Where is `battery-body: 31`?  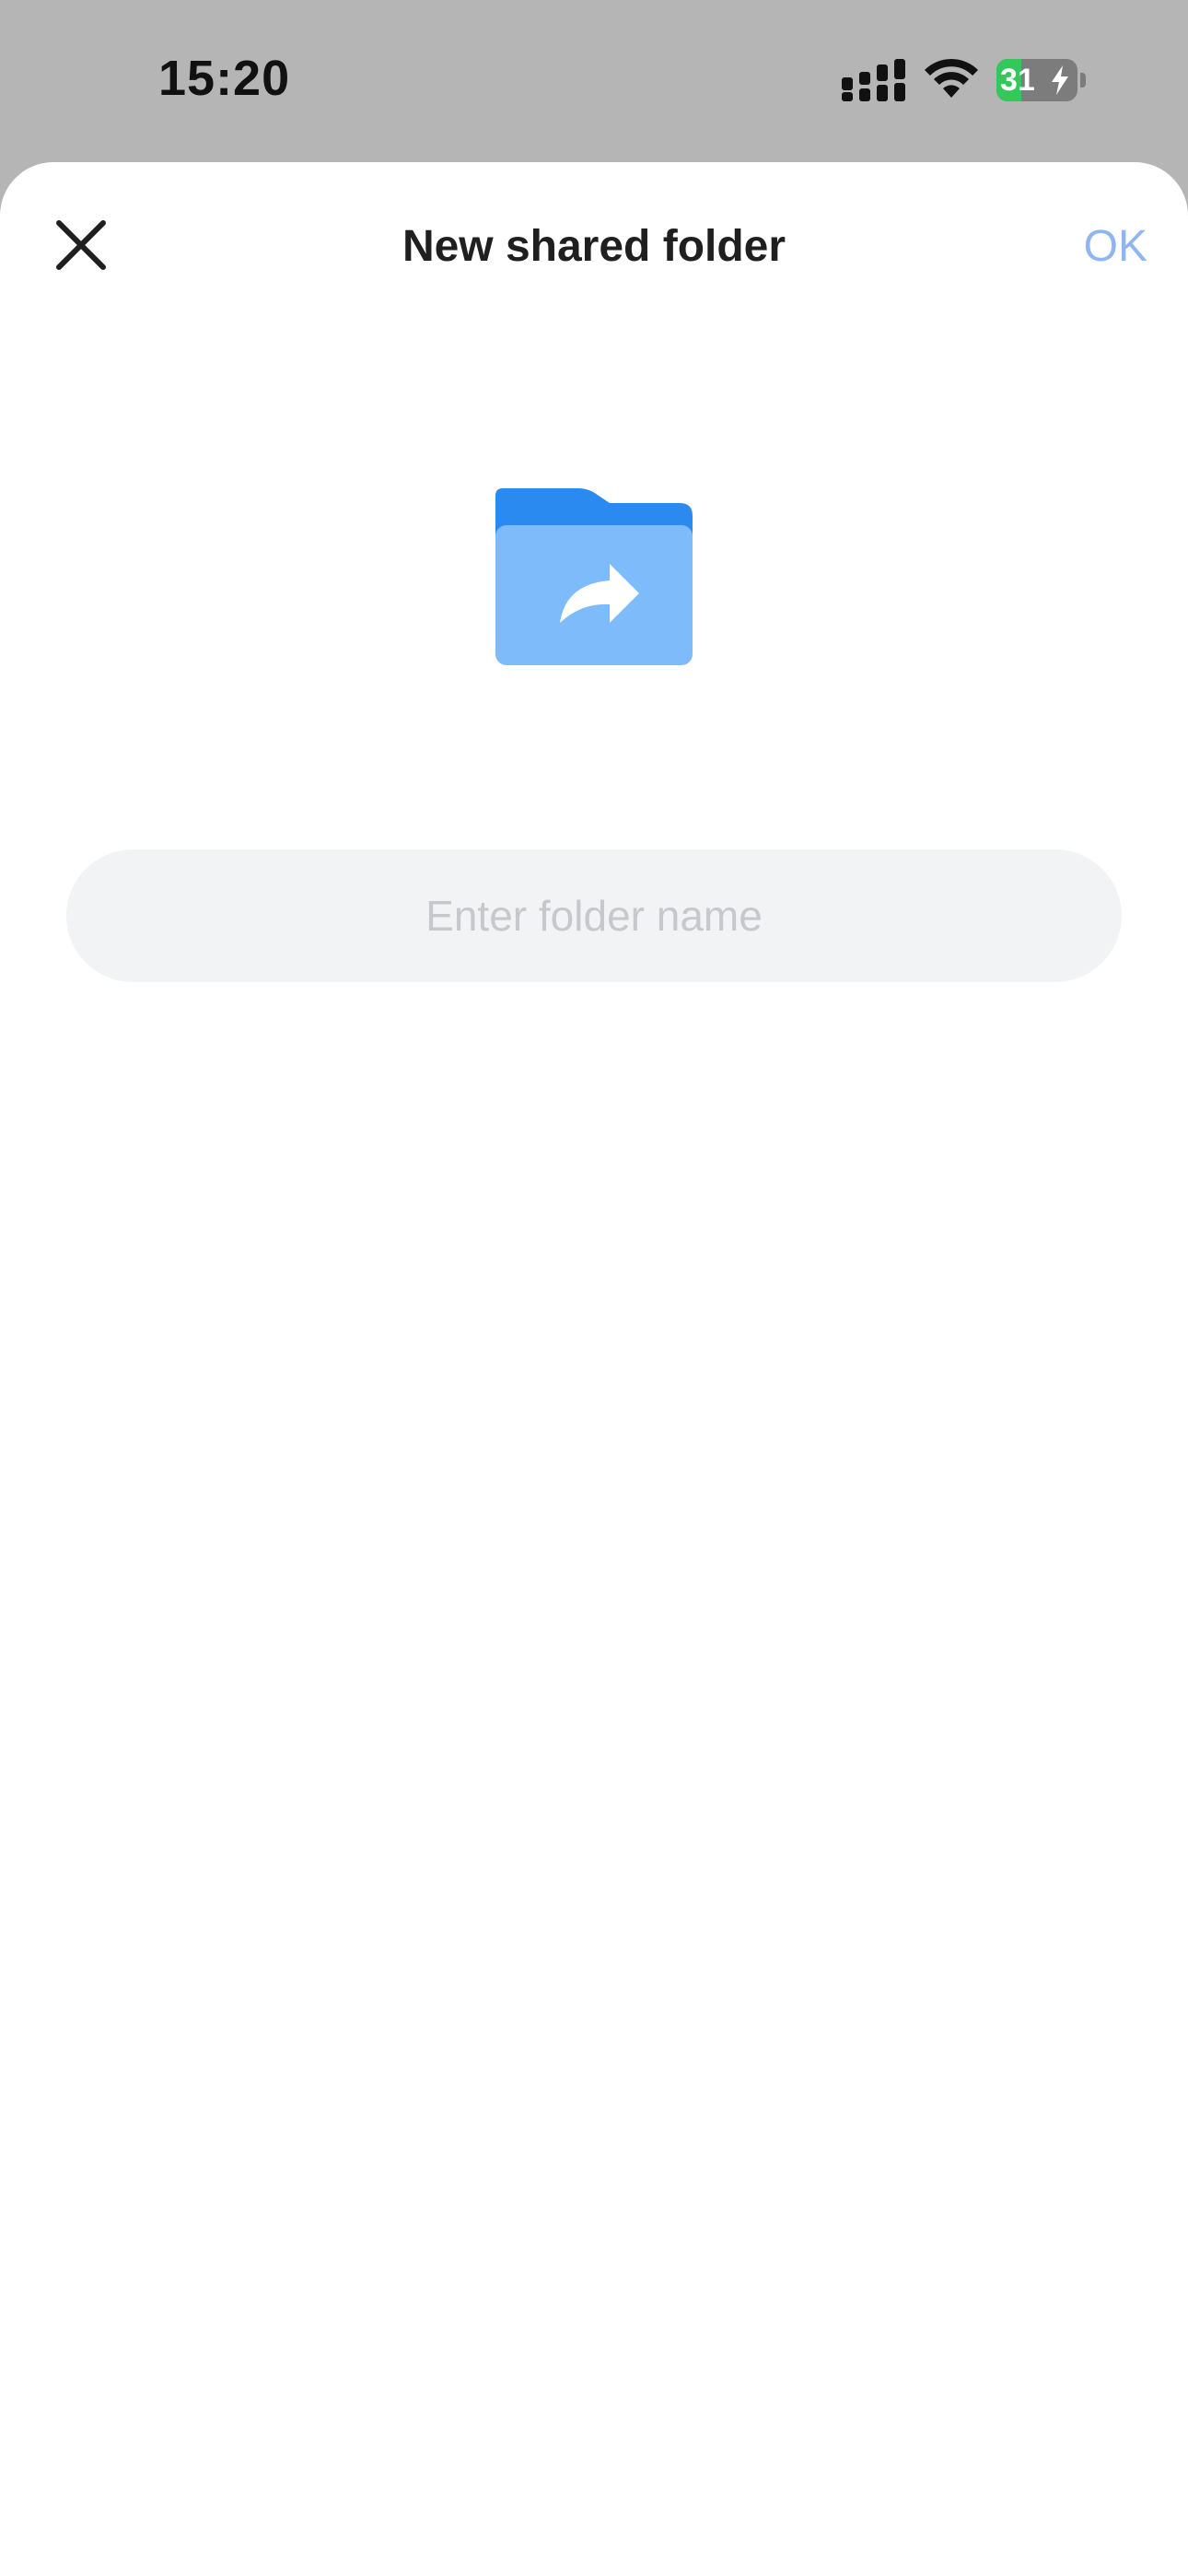 battery-body: 31 is located at coordinates (1036, 80).